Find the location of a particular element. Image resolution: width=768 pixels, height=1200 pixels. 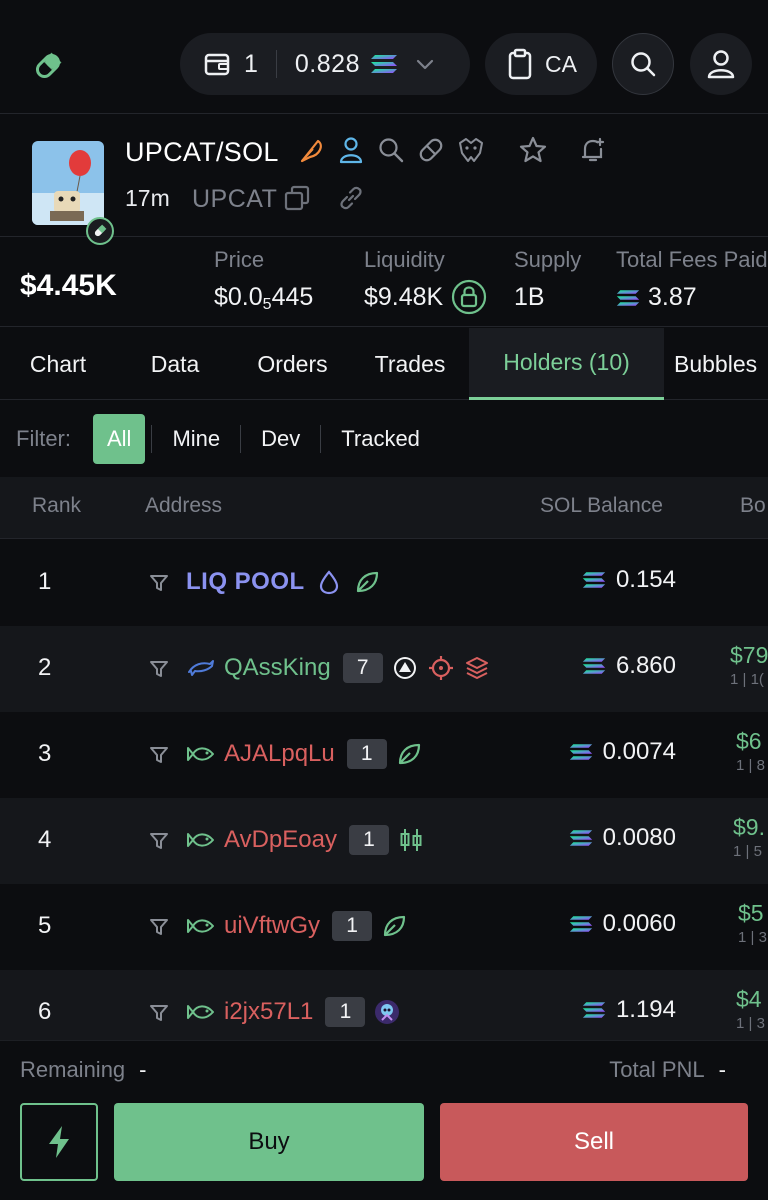

holder-address: AvDpEoay is located at coordinates (280, 840).